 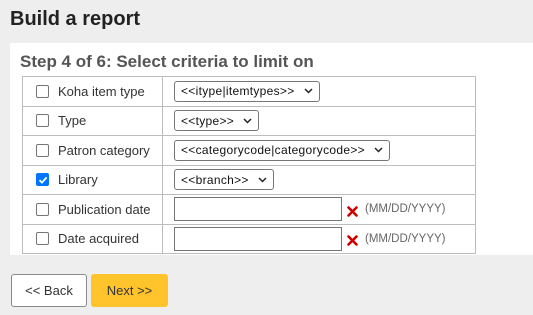 I want to click on select-koha-item-type: <<itype|itemtypes>>, so click(x=247, y=91).